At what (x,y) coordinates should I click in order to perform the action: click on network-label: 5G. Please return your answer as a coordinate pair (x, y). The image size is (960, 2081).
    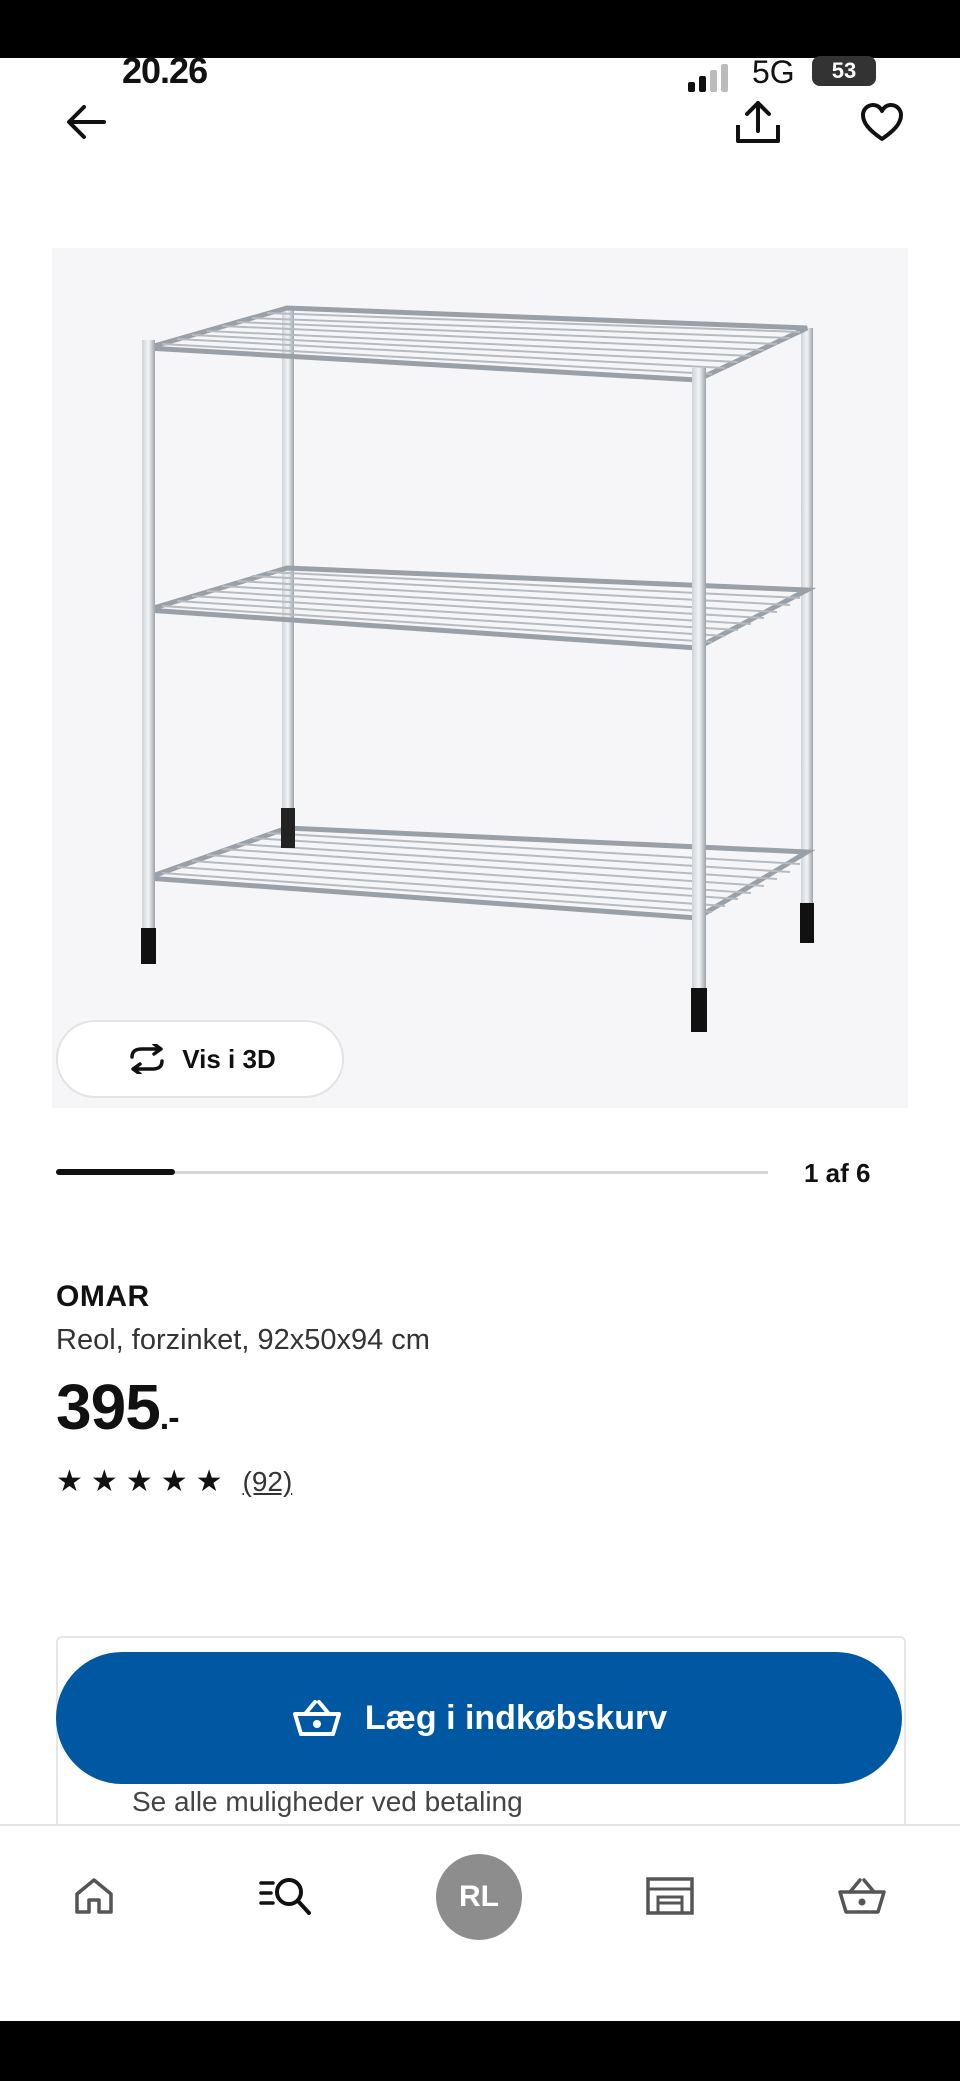
    Looking at the image, I should click on (773, 72).